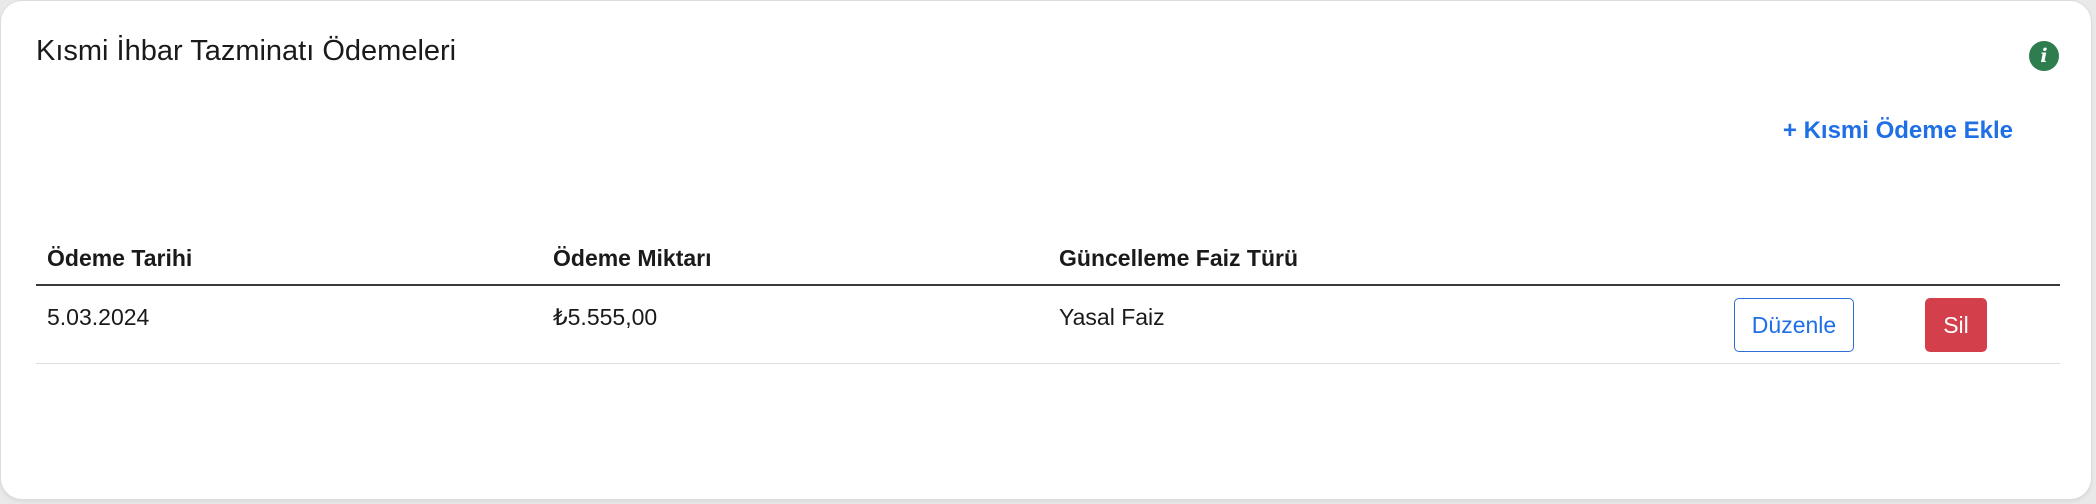 This screenshot has height=504, width=2096. Describe the element at coordinates (1956, 325) in the screenshot. I see `delete-button: Sil` at that location.